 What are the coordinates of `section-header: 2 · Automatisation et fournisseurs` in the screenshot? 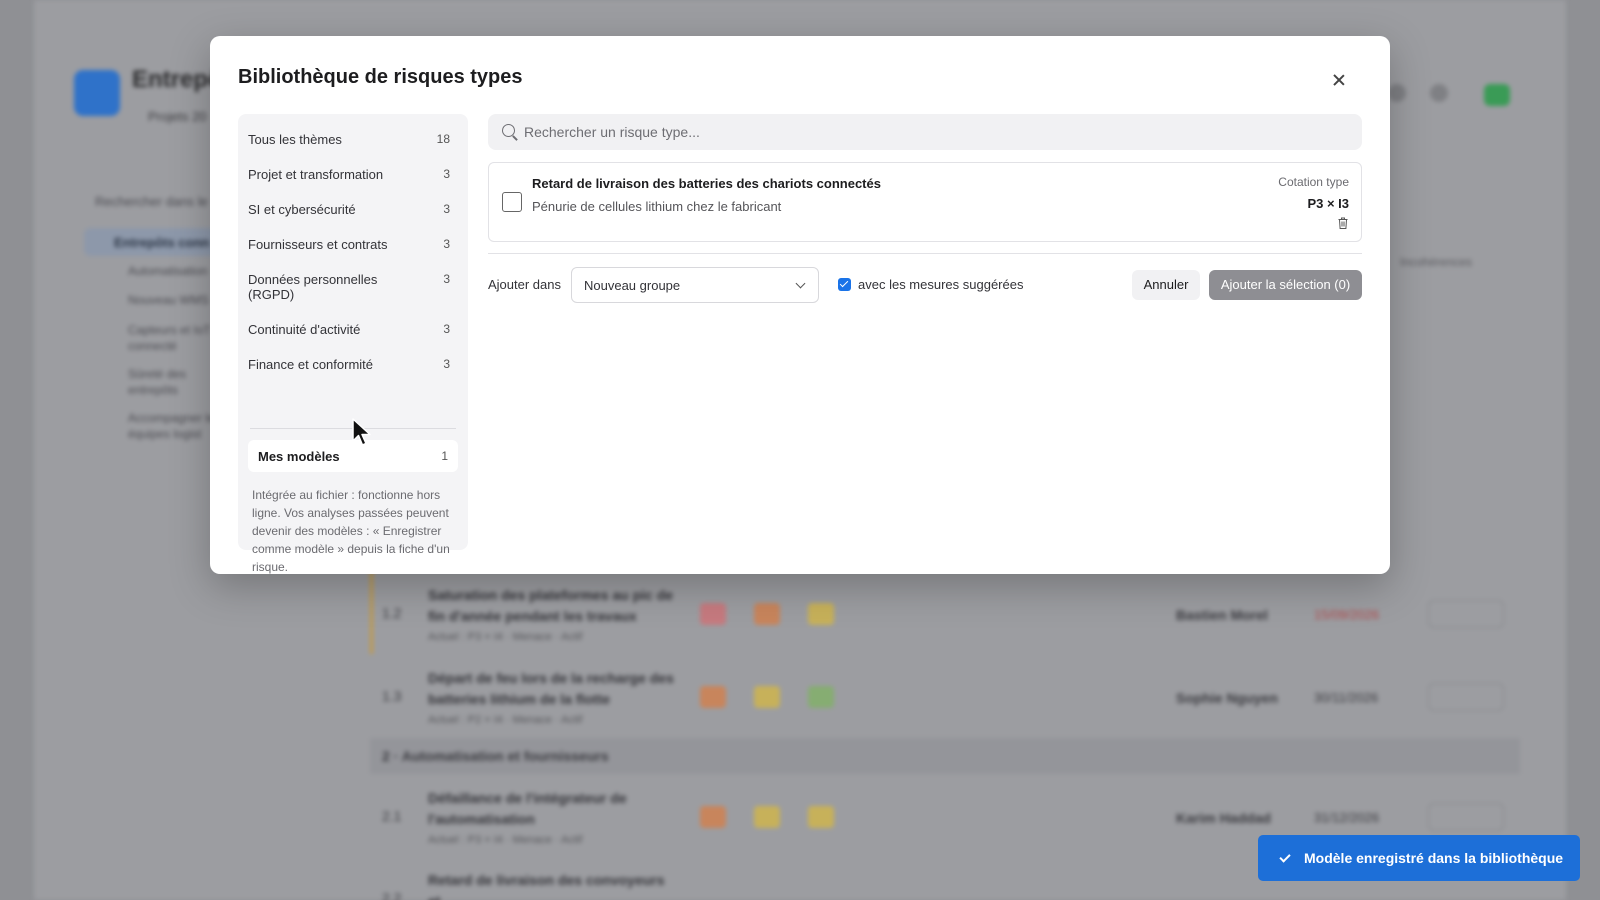 It's located at (945, 756).